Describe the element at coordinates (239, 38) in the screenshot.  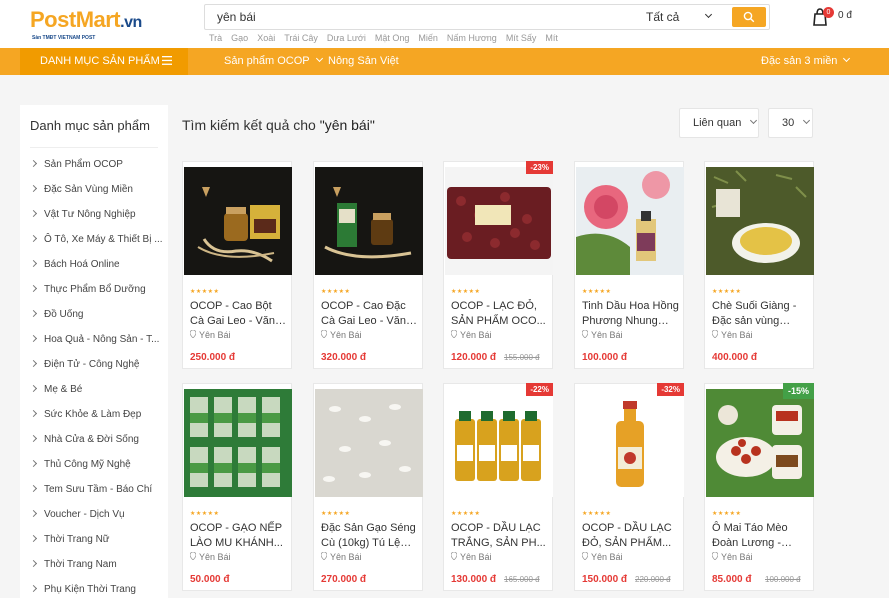
I see `suggestion-link: Gạo` at that location.